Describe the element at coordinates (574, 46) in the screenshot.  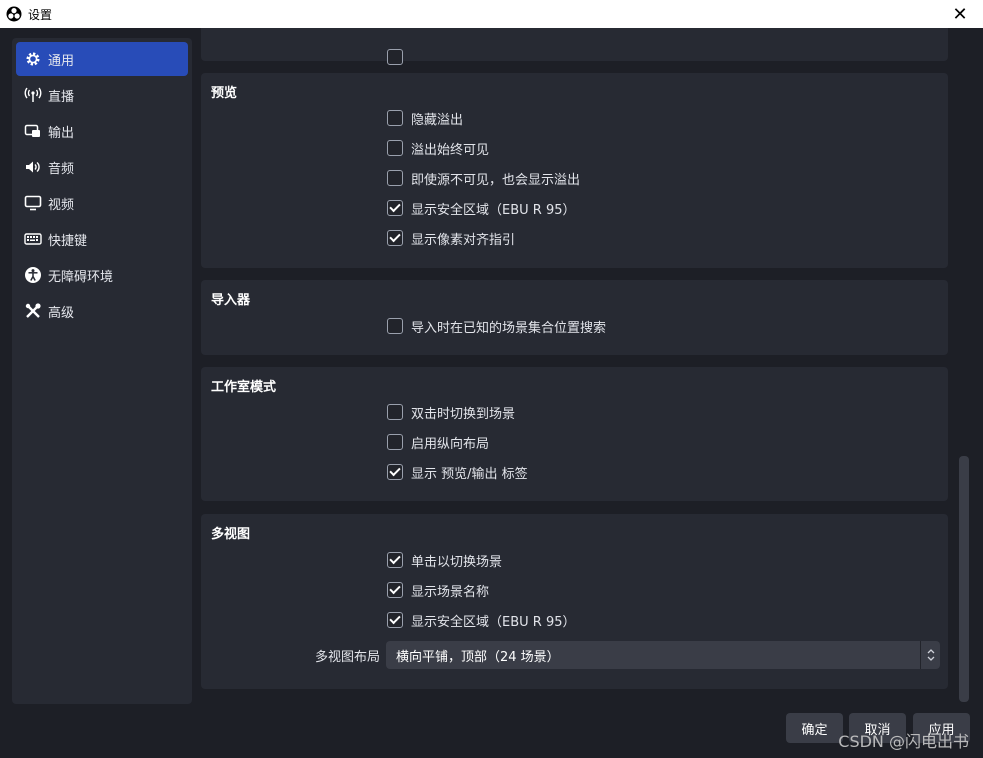
I see `previous-group` at that location.